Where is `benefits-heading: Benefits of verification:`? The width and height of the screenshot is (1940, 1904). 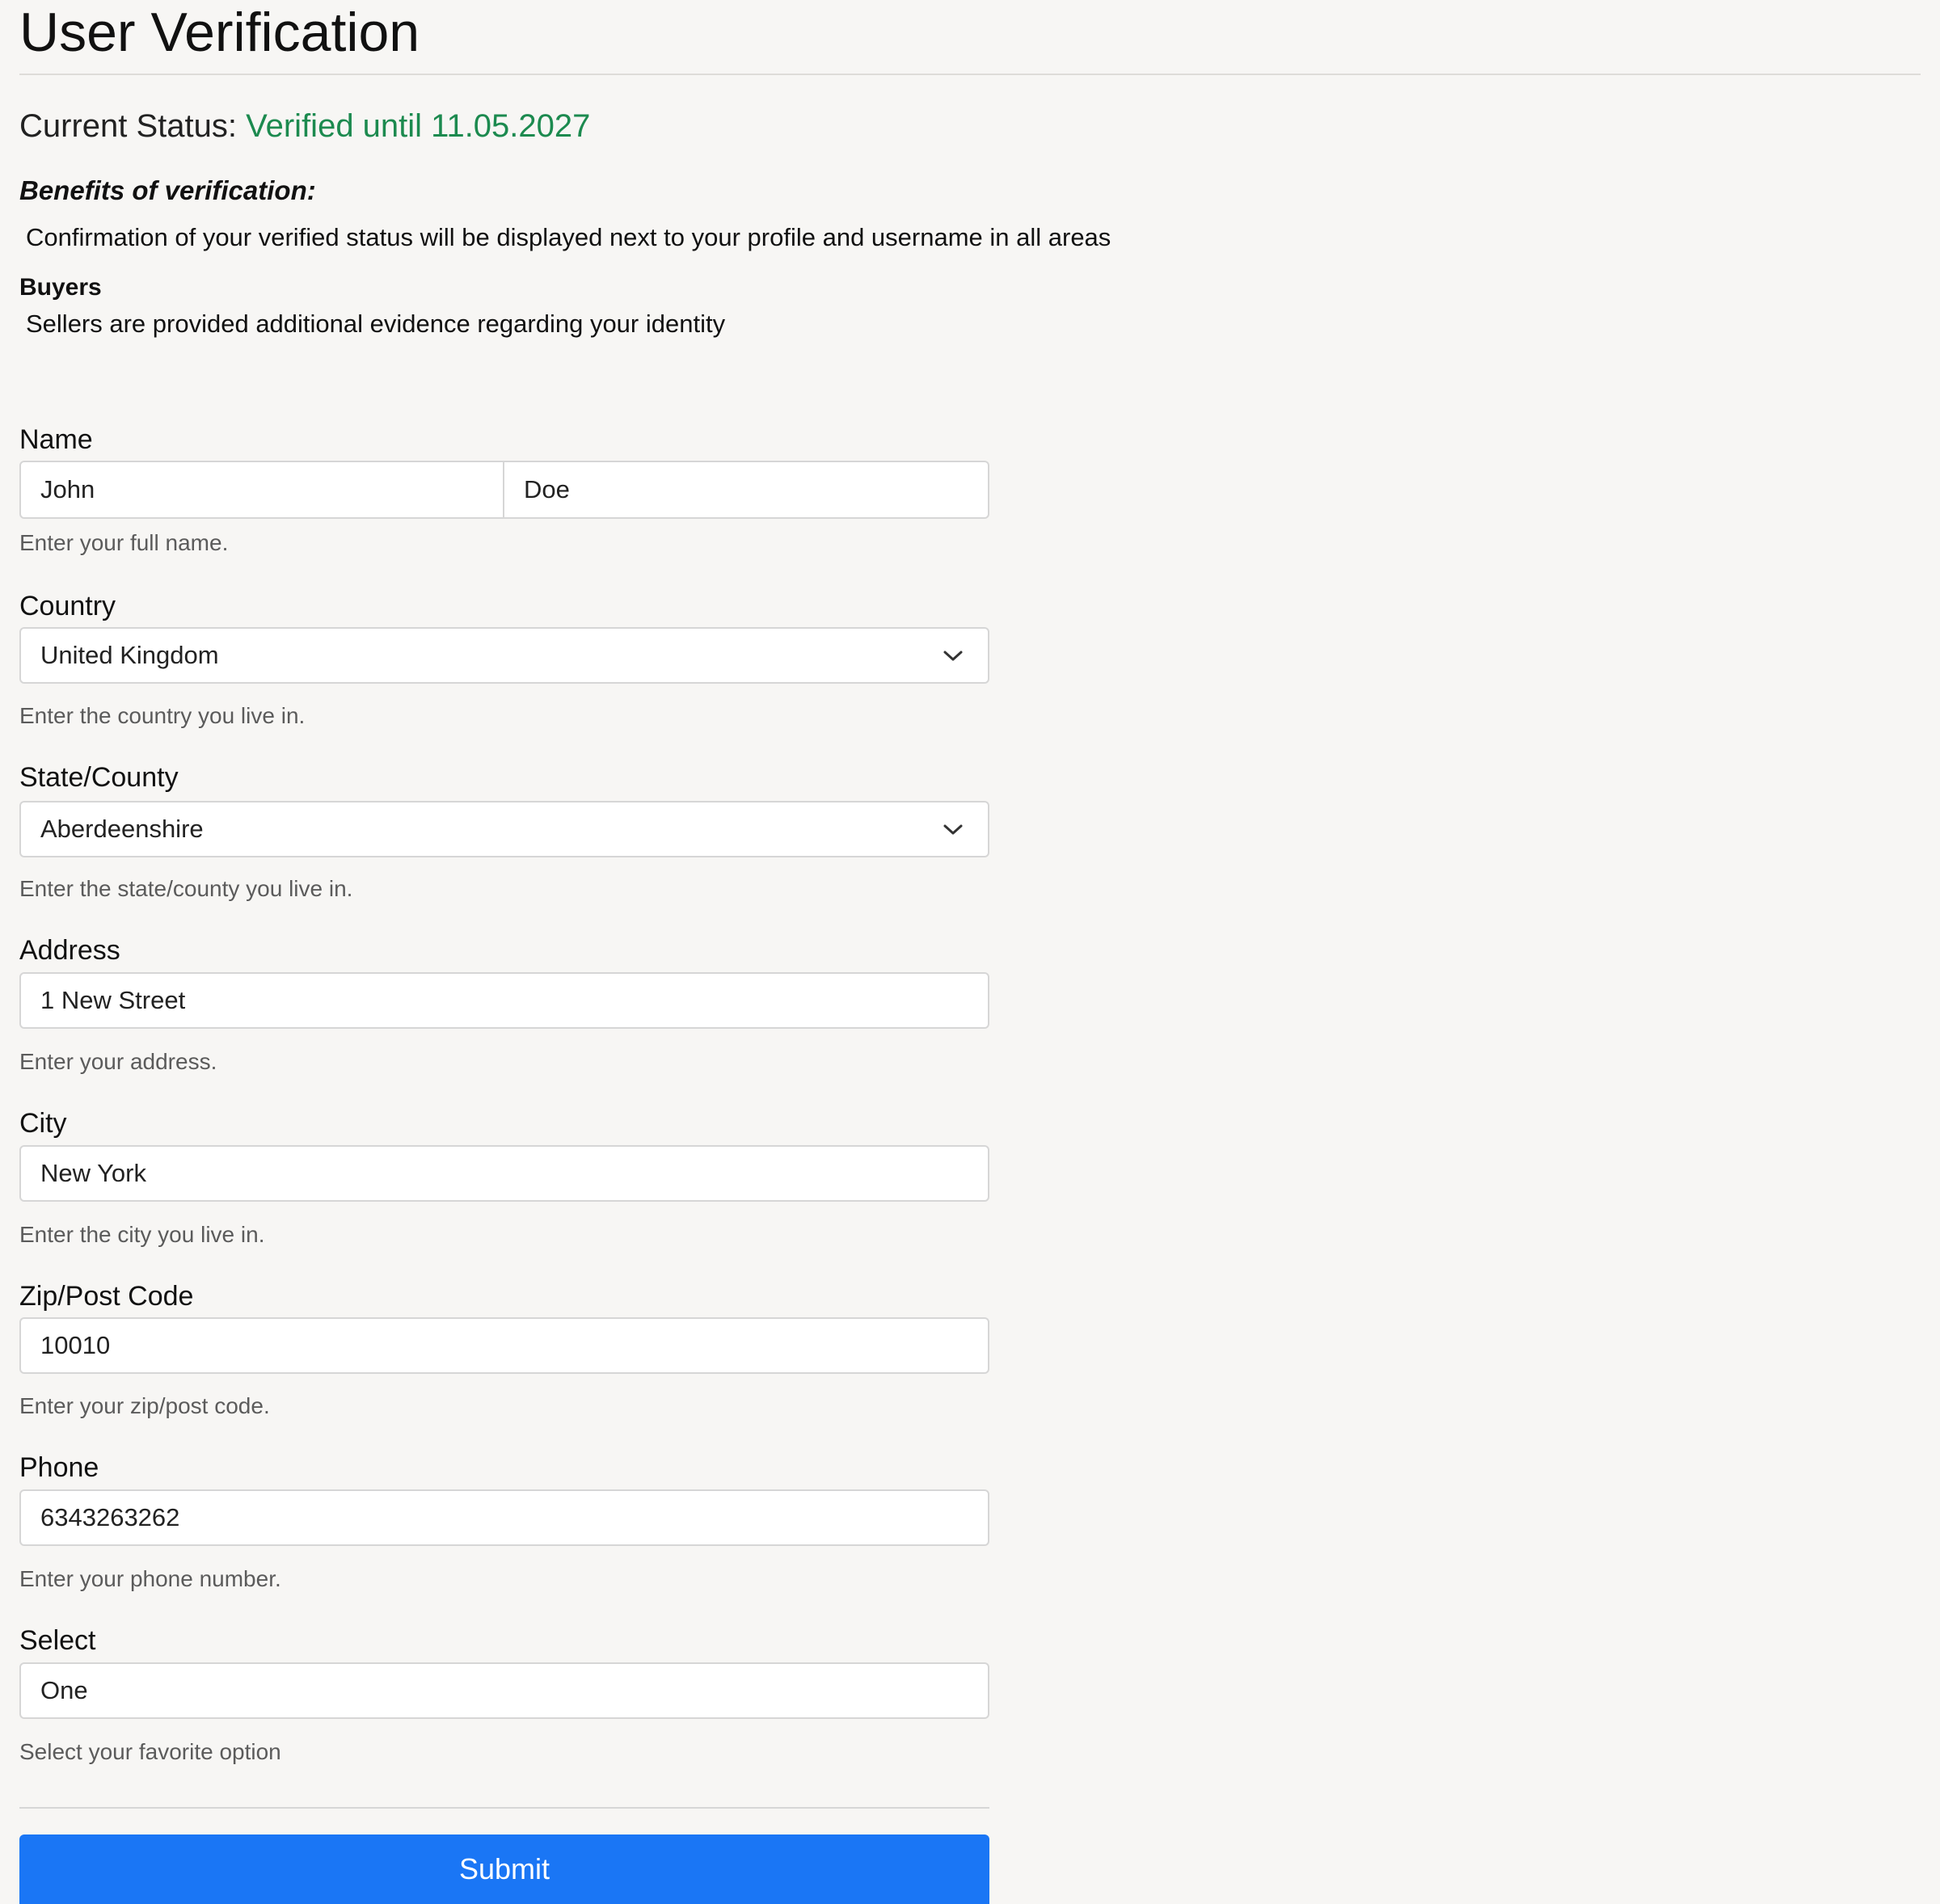
benefits-heading: Benefits of verification: is located at coordinates (168, 190).